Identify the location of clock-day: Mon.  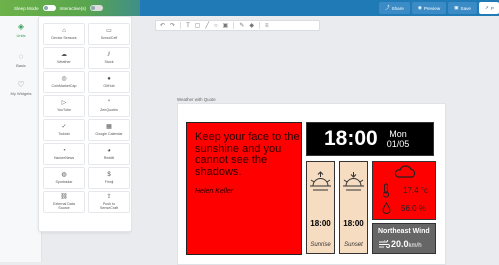
(398, 134).